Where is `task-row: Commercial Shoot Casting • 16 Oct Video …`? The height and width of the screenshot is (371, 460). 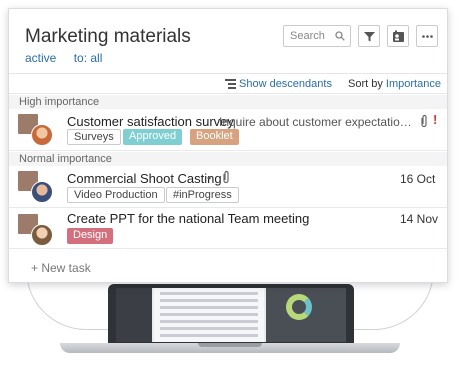 task-row: Commercial Shoot Casting • 16 Oct Video … is located at coordinates (228, 187).